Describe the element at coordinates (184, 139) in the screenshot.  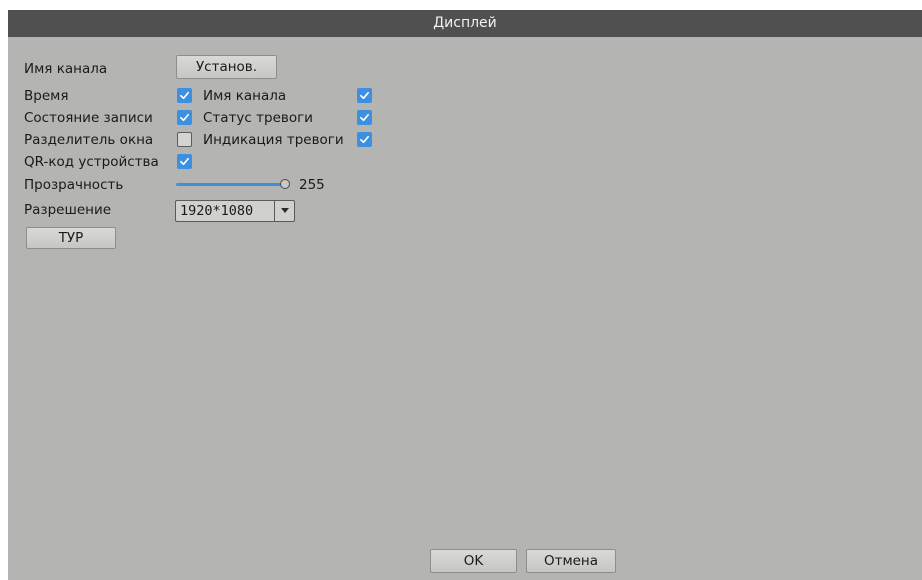
I see `window-divider-checkbox` at that location.